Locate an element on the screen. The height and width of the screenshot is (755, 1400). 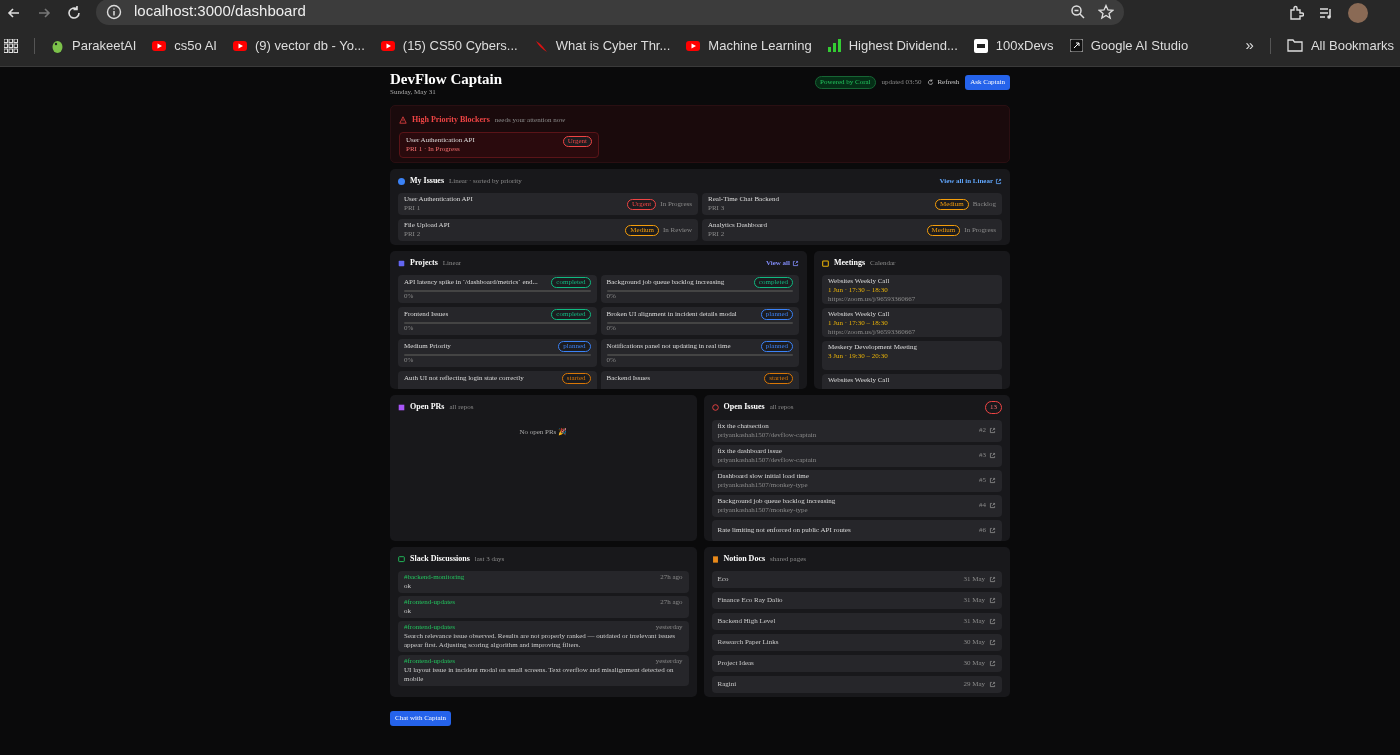
bookmark-link: cs5o AI is located at coordinates (184, 45).